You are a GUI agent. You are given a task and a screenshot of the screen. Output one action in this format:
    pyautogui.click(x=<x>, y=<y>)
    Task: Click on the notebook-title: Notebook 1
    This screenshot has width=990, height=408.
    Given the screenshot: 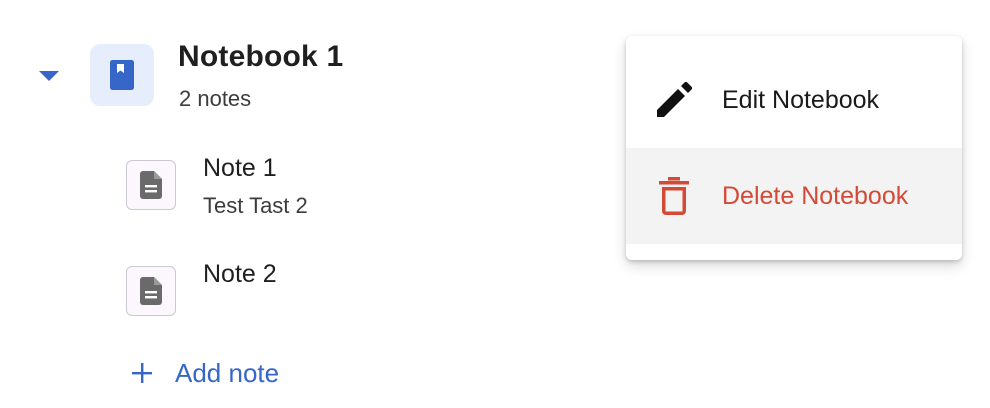 What is the action you would take?
    pyautogui.click(x=260, y=57)
    